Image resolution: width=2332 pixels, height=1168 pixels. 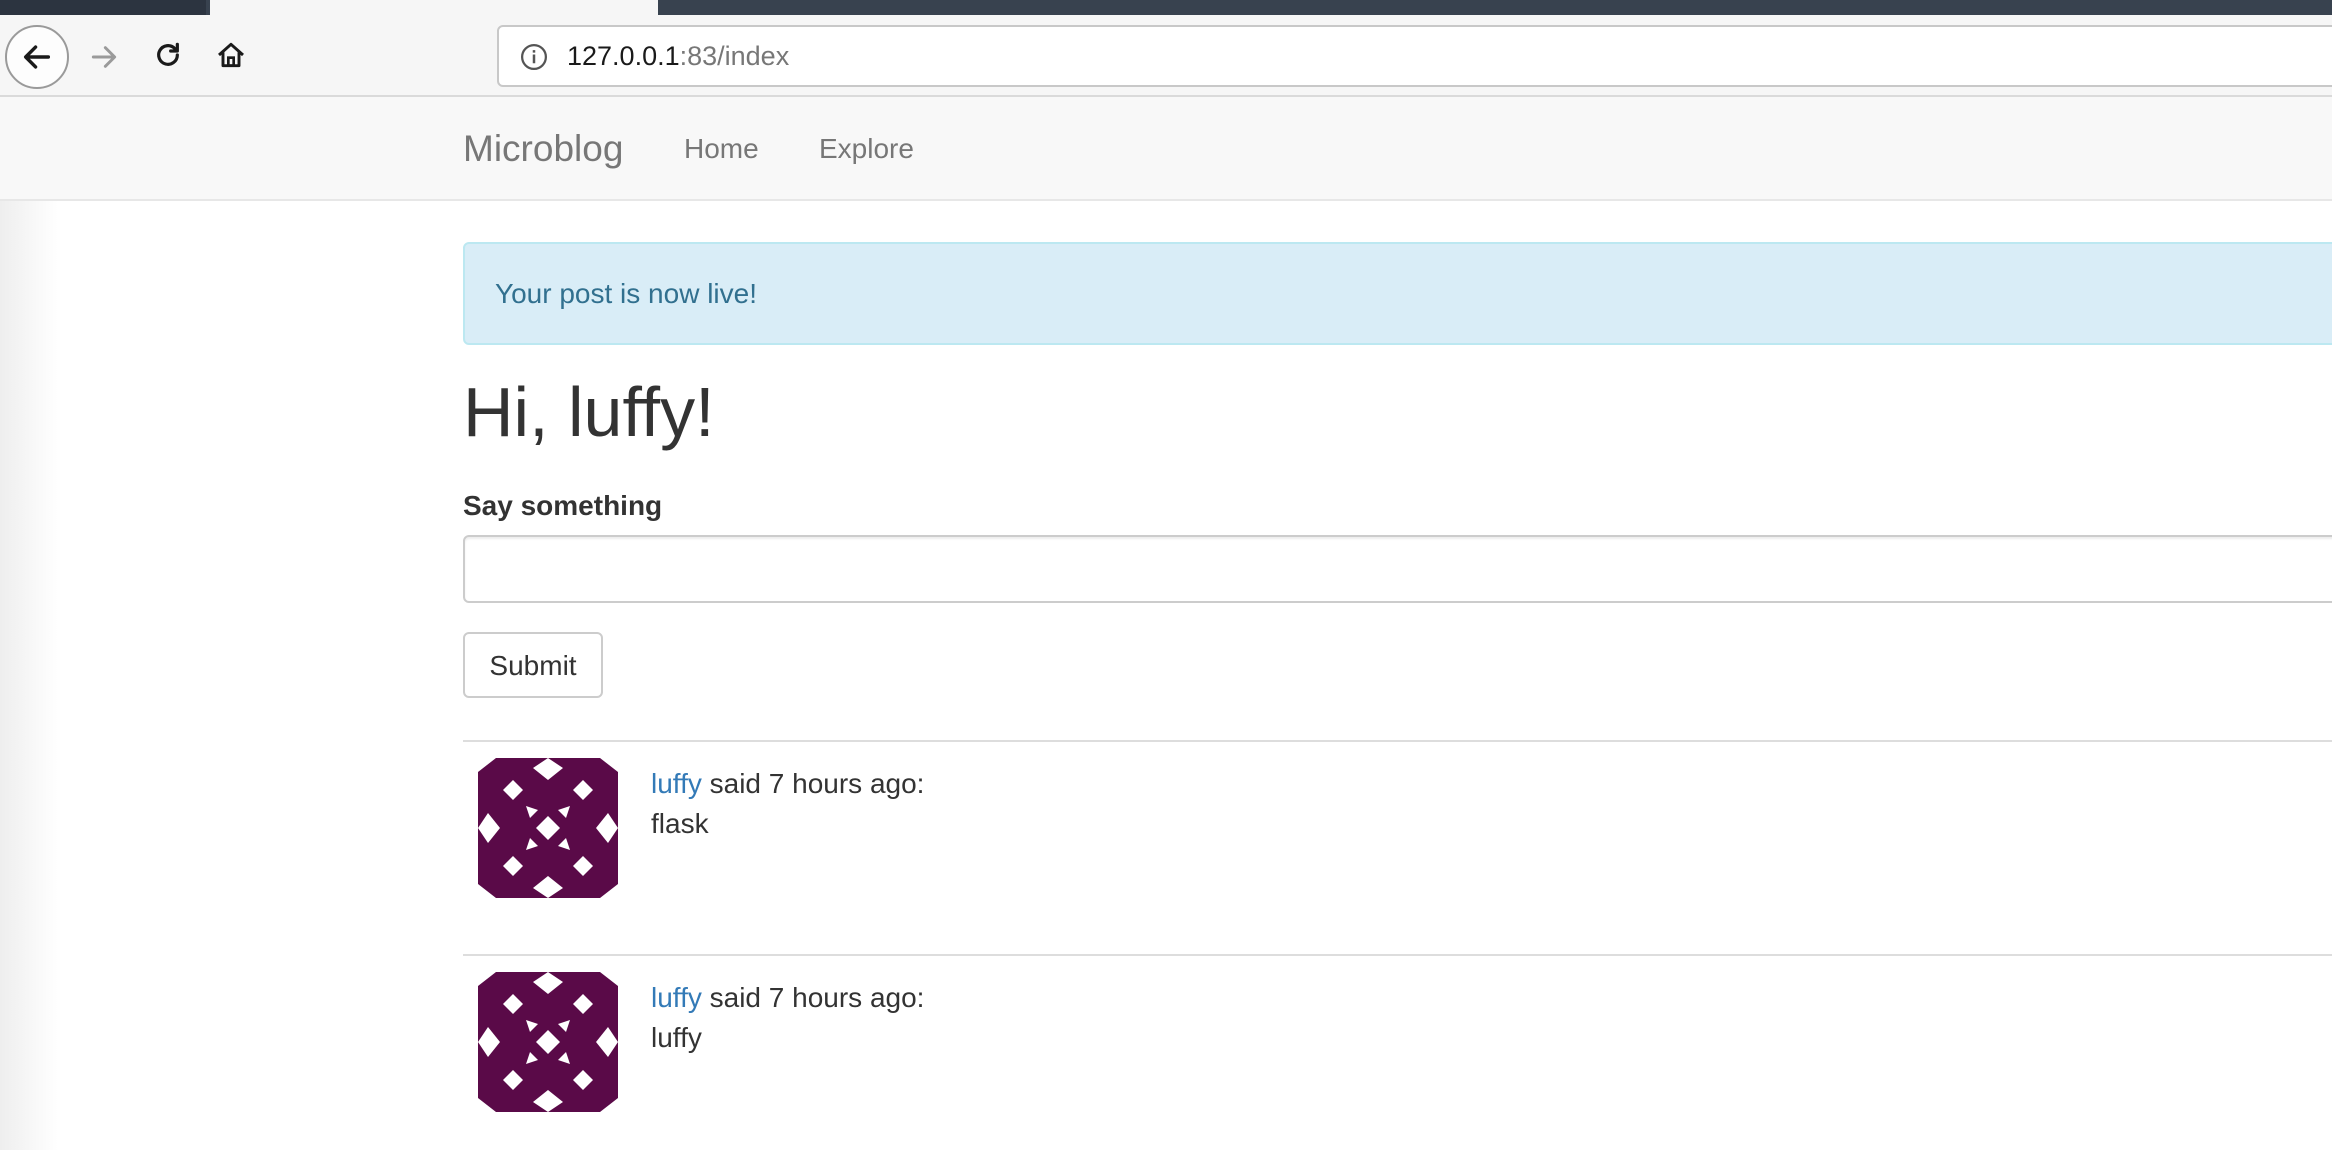 I want to click on post-text: flask, so click(x=680, y=823).